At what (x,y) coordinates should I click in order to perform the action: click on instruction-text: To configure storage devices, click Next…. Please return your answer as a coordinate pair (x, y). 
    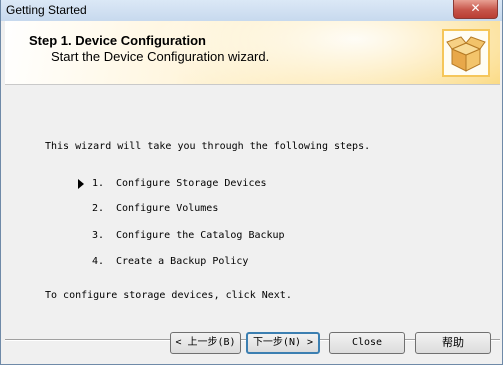
    Looking at the image, I should click on (168, 295).